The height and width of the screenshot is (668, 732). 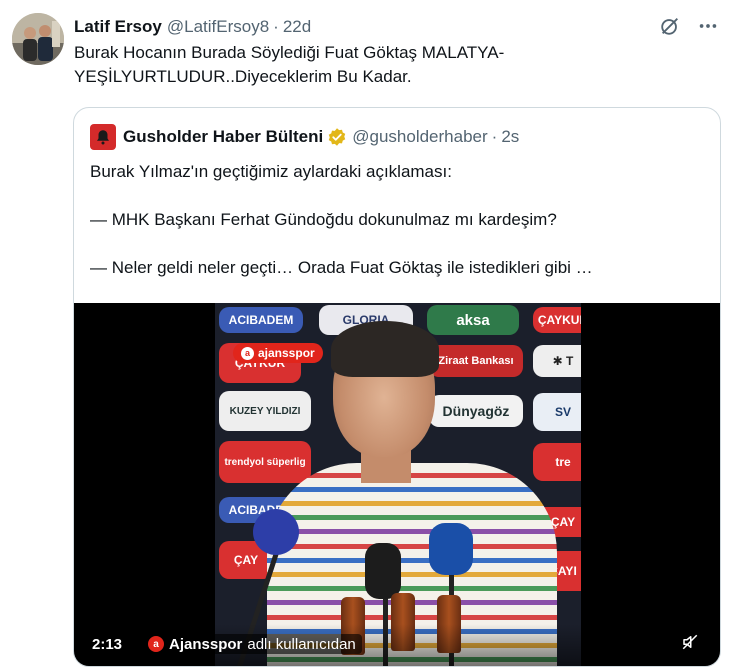 I want to click on channel-watermark: a ajansspor, so click(x=278, y=353).